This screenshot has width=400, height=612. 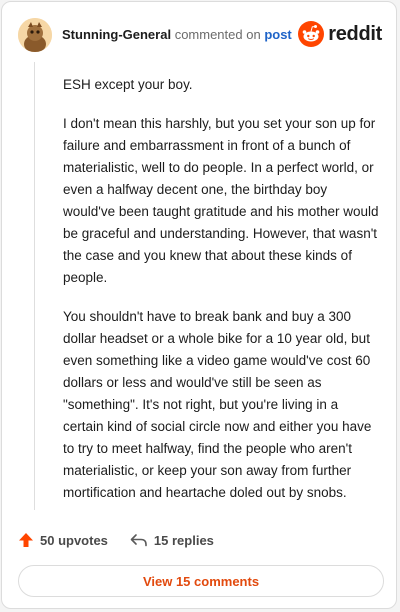 What do you see at coordinates (355, 33) in the screenshot?
I see `brand-wordmark: reddit` at bounding box center [355, 33].